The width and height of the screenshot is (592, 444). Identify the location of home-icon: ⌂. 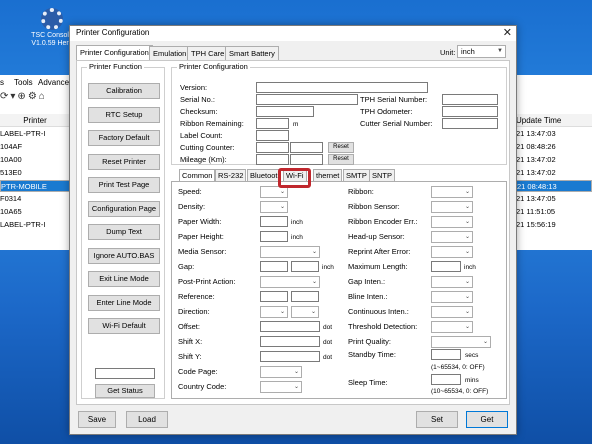
(42, 96).